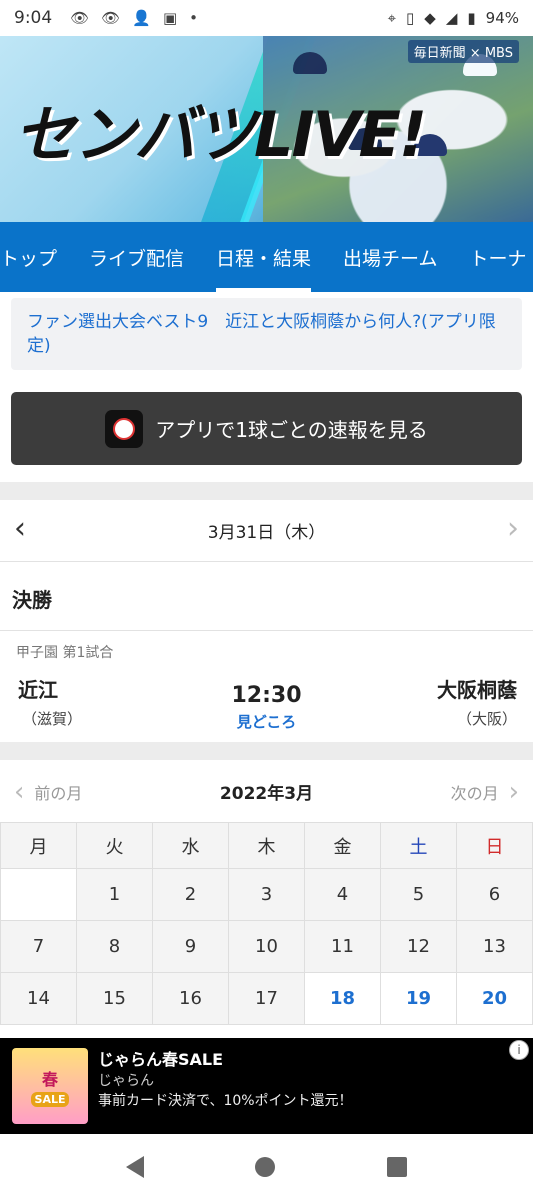 This screenshot has width=533, height=1200. Describe the element at coordinates (190, 845) in the screenshot. I see `weekday-wed: 水` at that location.